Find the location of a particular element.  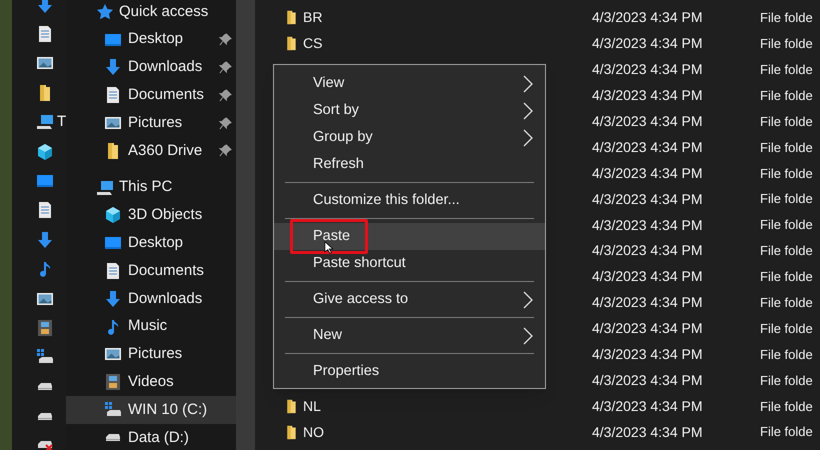

menu-item: Refresh is located at coordinates (409, 164).